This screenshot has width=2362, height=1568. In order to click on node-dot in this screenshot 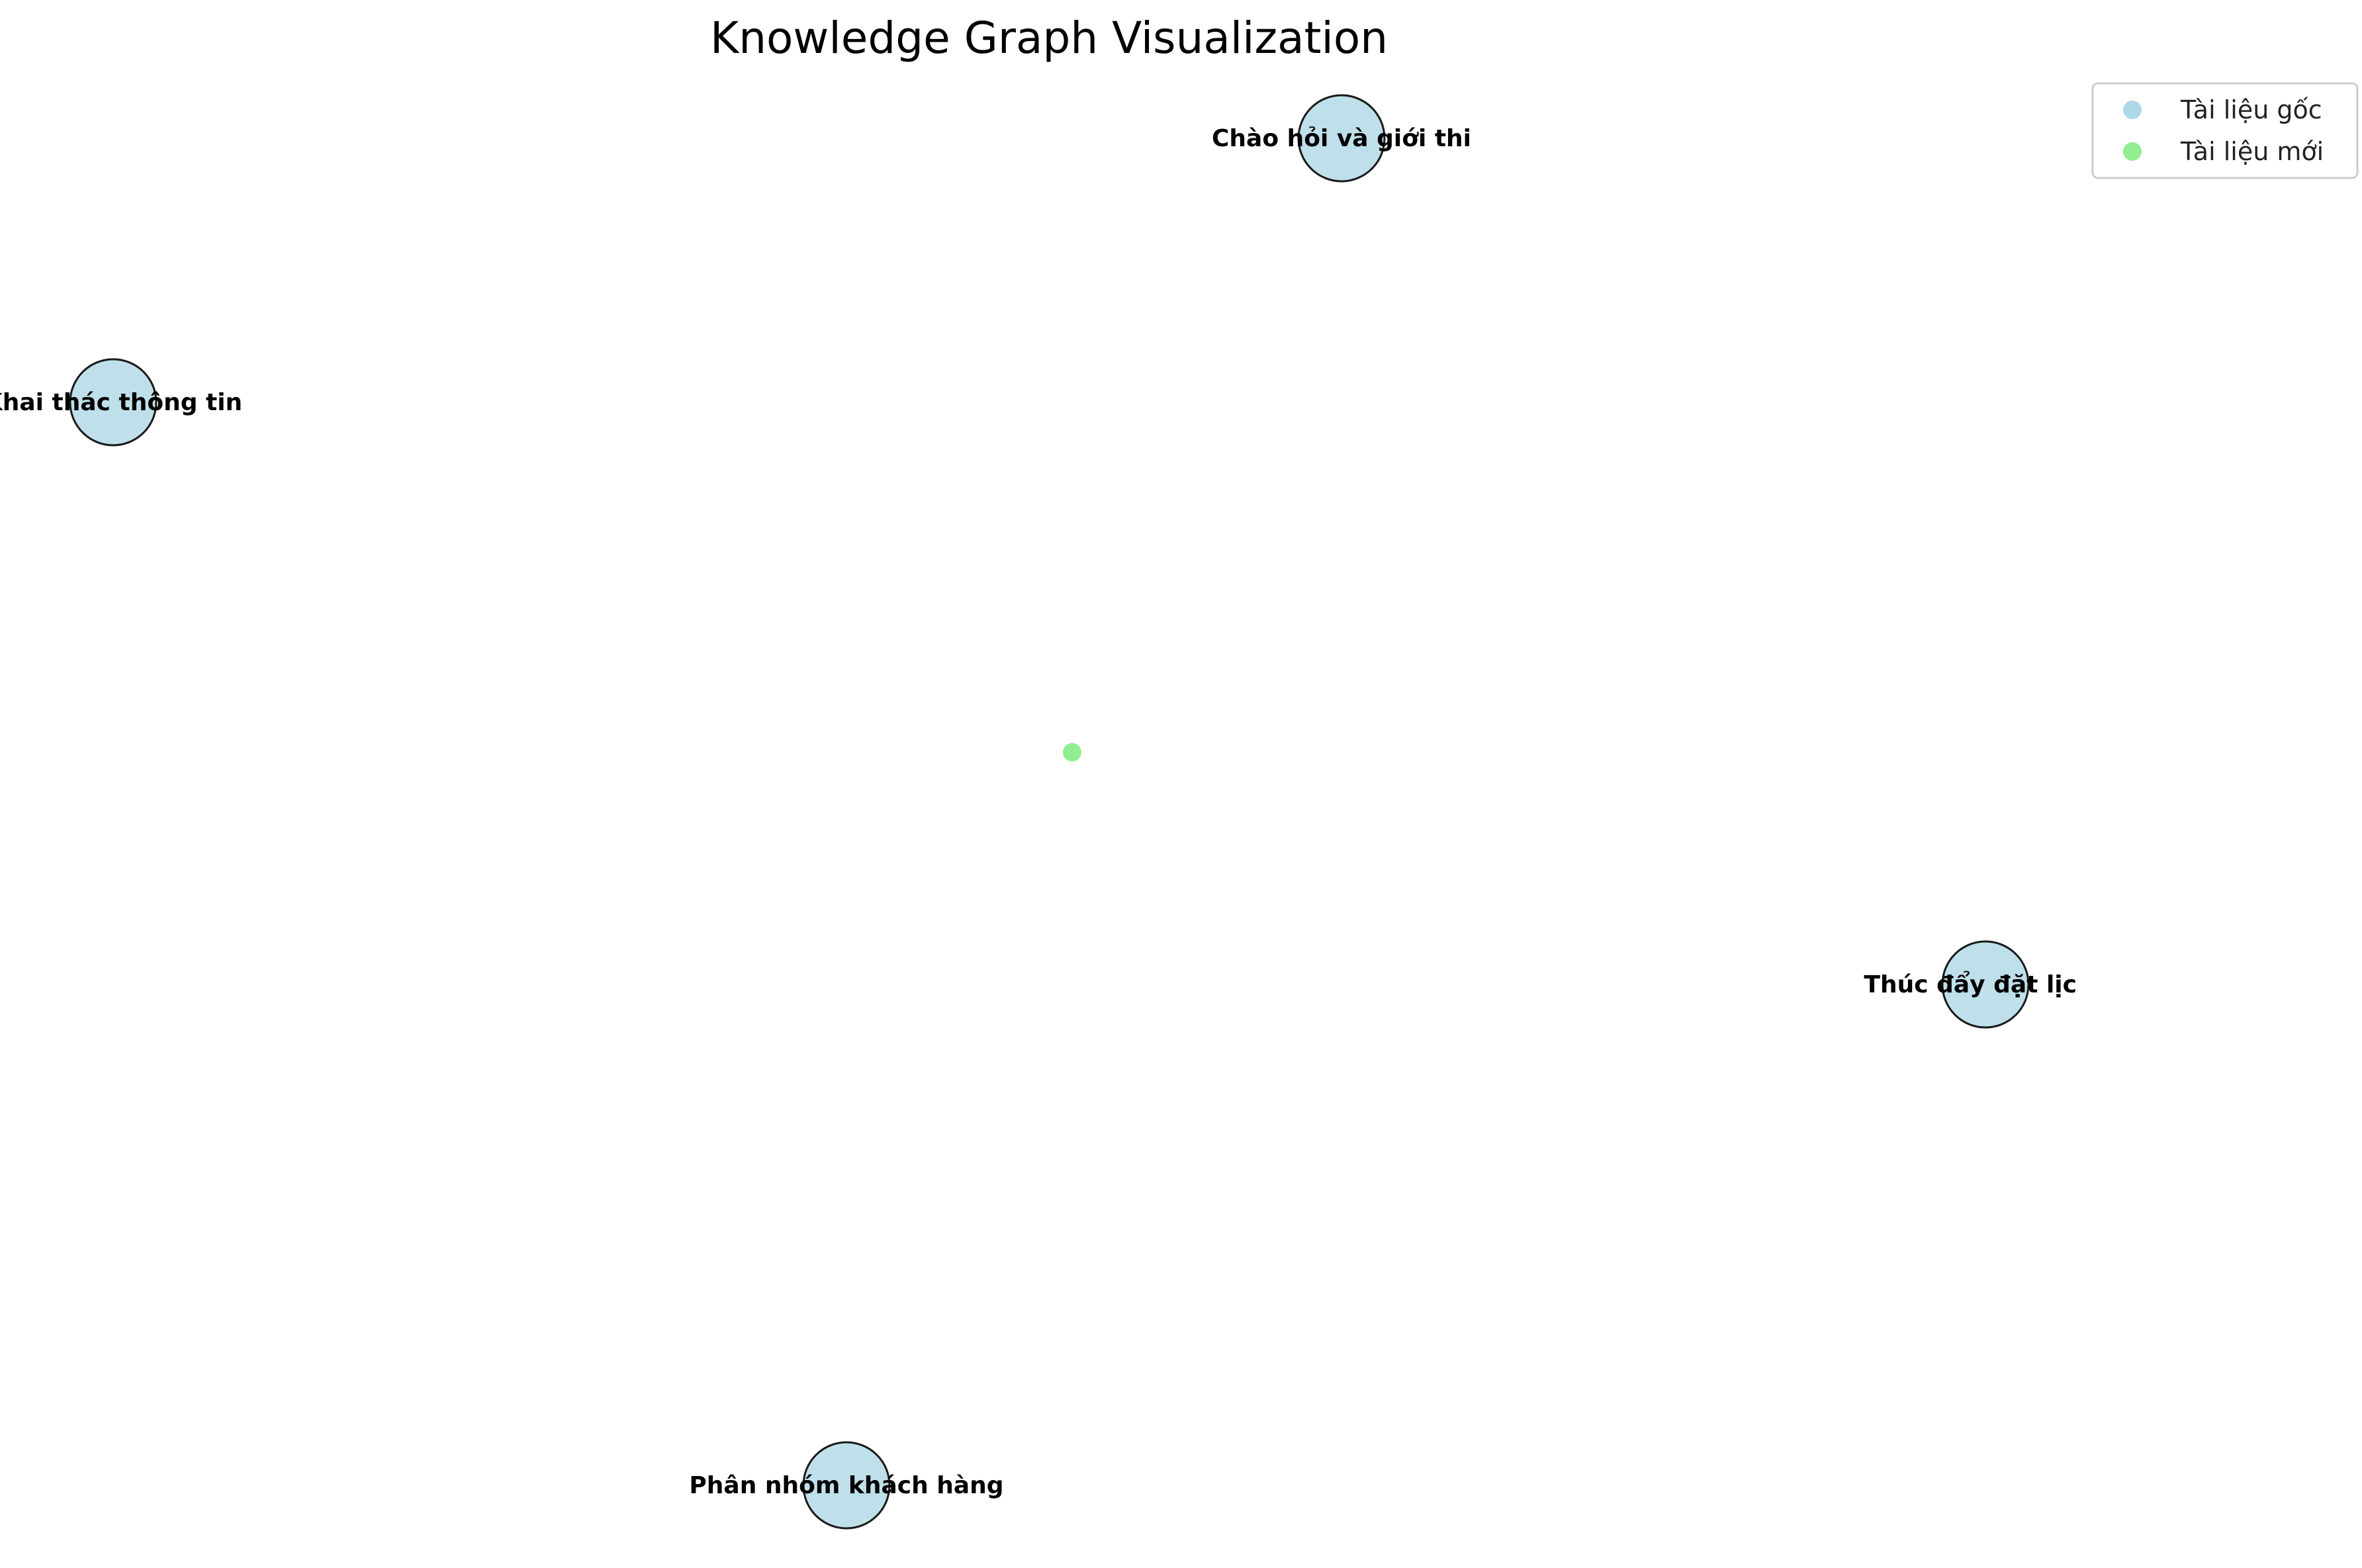, I will do `click(1072, 753)`.